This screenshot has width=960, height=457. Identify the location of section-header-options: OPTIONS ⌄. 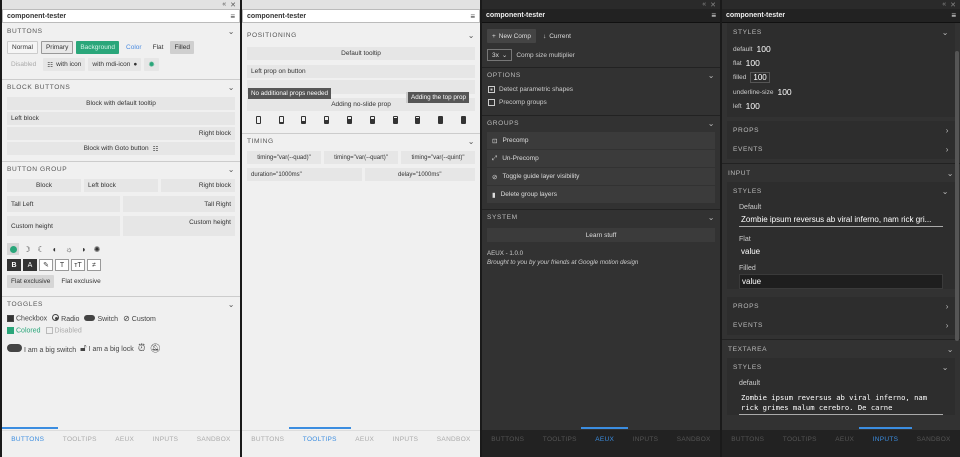
(601, 75).